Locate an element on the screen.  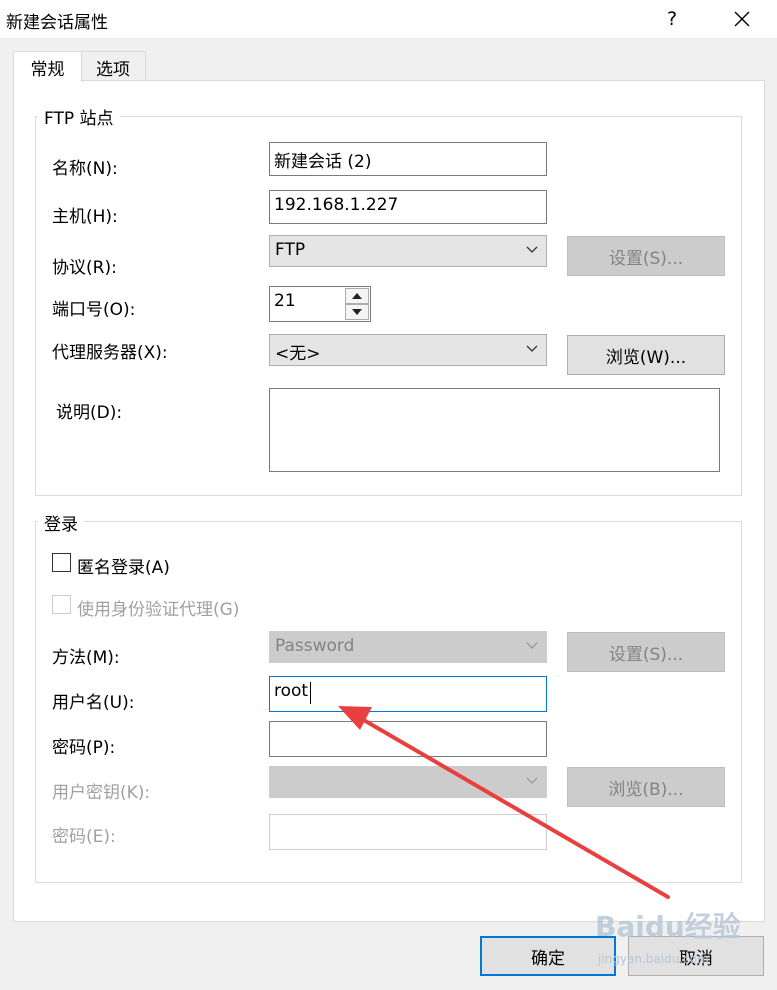
annotation-arrow is located at coordinates (504, 802).